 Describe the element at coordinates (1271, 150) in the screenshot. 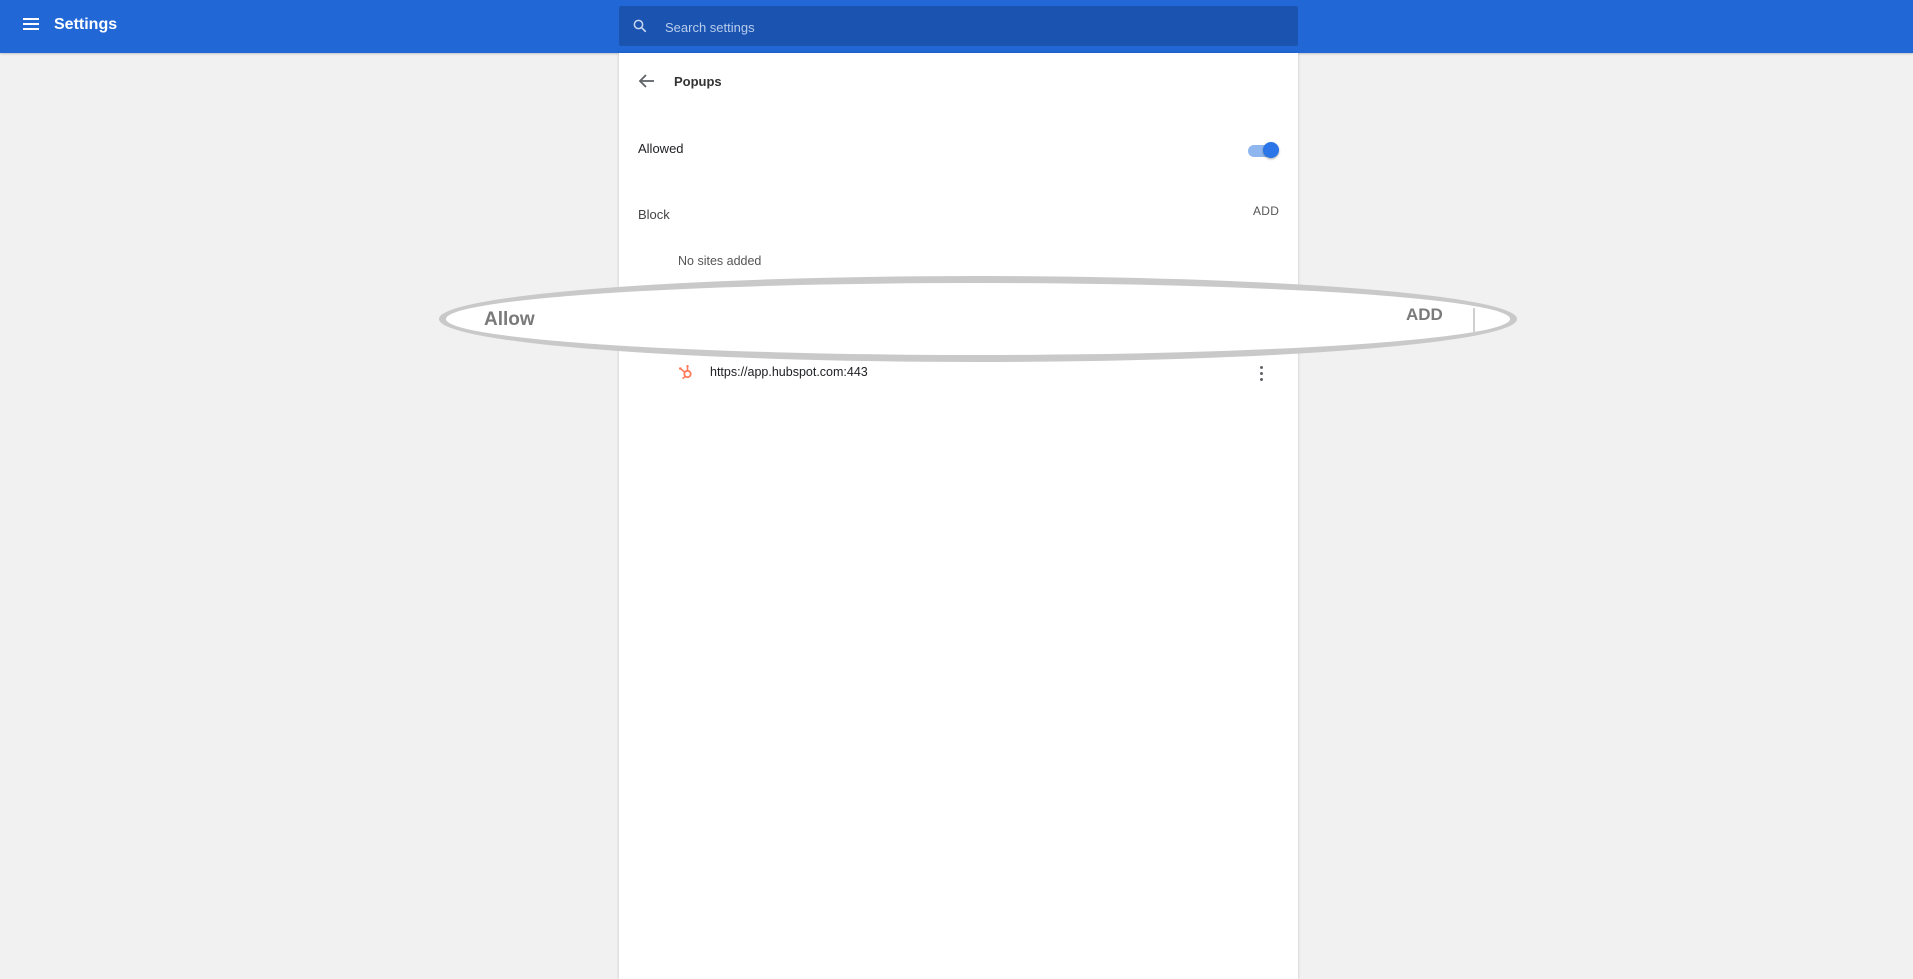

I see `toggle-knob` at that location.